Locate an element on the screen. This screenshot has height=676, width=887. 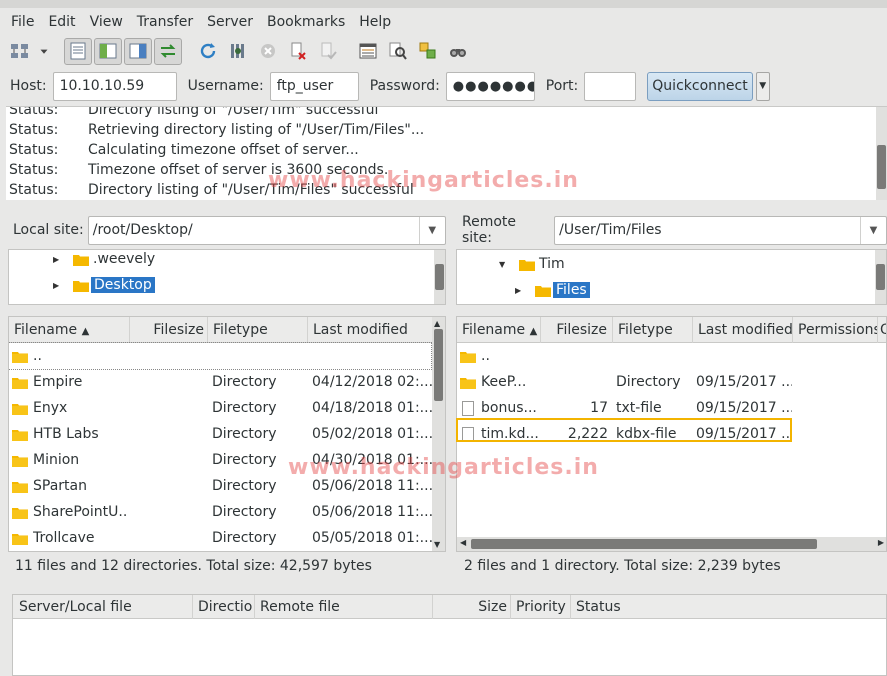
cancel-operation-button is located at coordinates (268, 51).